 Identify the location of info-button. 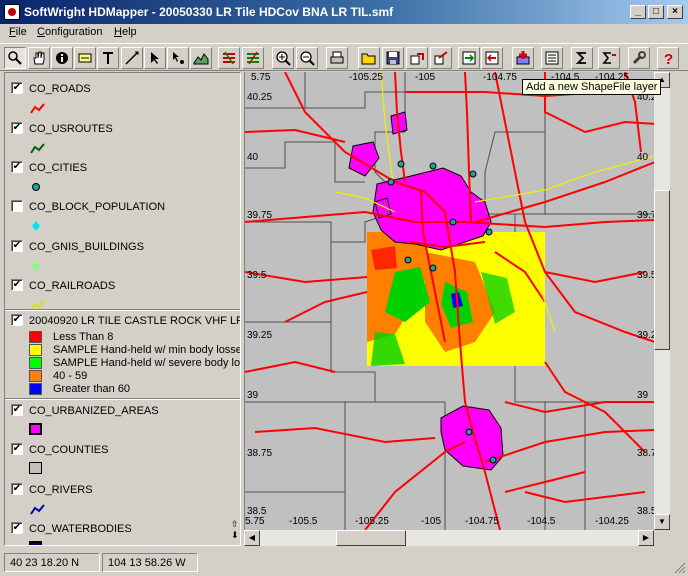
(62, 58).